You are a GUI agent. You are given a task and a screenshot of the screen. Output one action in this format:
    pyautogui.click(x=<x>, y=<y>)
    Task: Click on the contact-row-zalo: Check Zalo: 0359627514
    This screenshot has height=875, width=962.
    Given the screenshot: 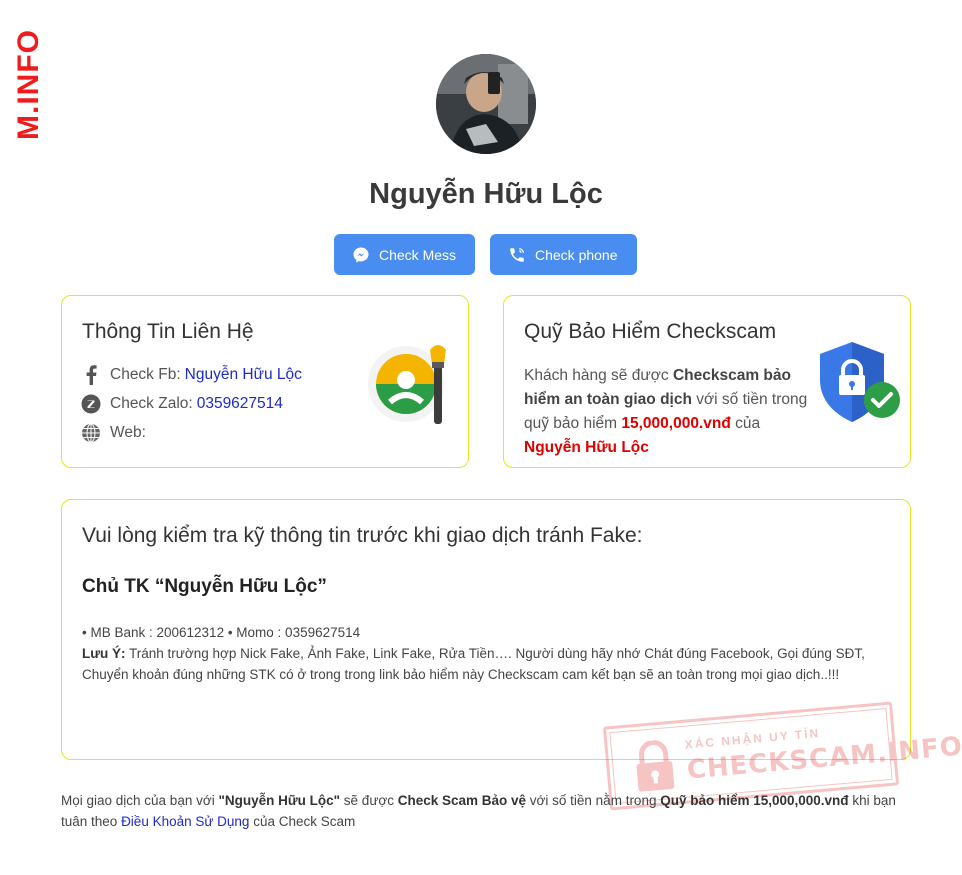 What is the action you would take?
    pyautogui.click(x=182, y=404)
    